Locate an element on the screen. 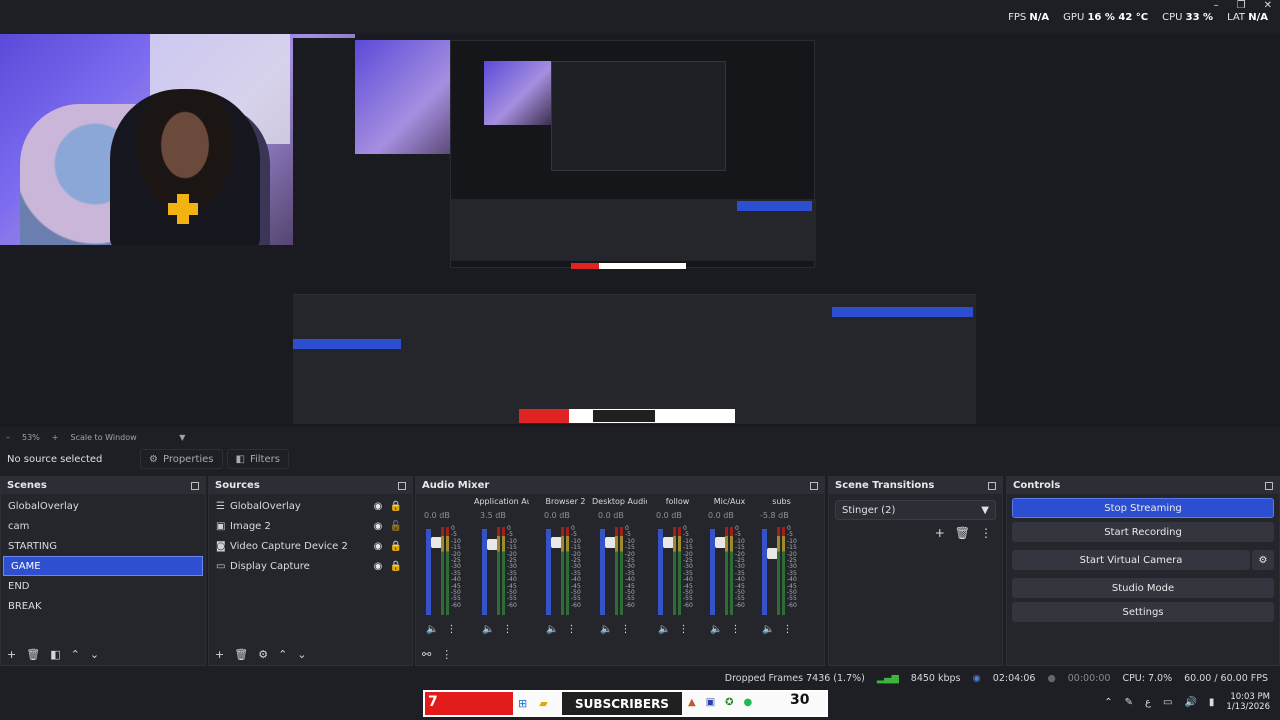 The height and width of the screenshot is (720, 1280). volume-icon: 🔊 is located at coordinates (1190, 702).